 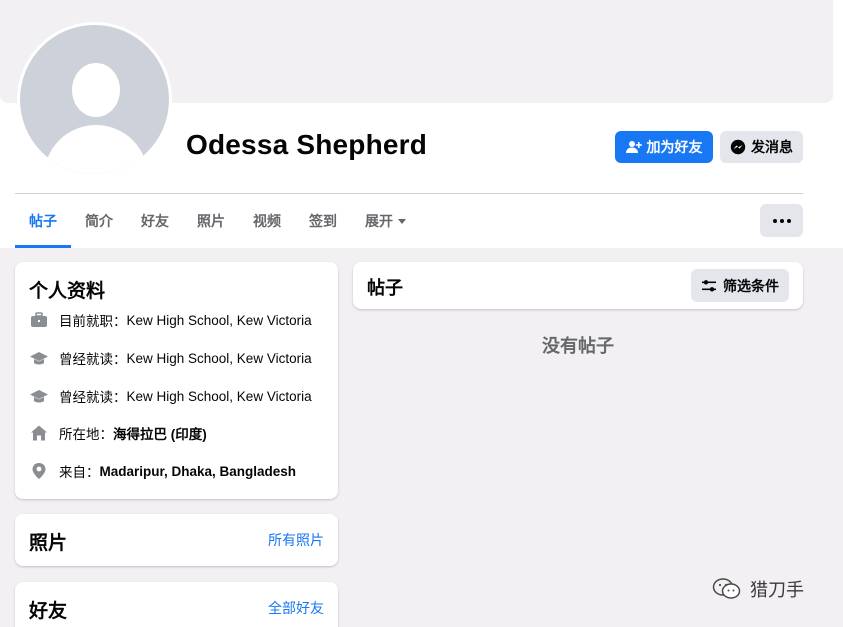 What do you see at coordinates (43, 221) in the screenshot?
I see `tab-posts: 帖子` at bounding box center [43, 221].